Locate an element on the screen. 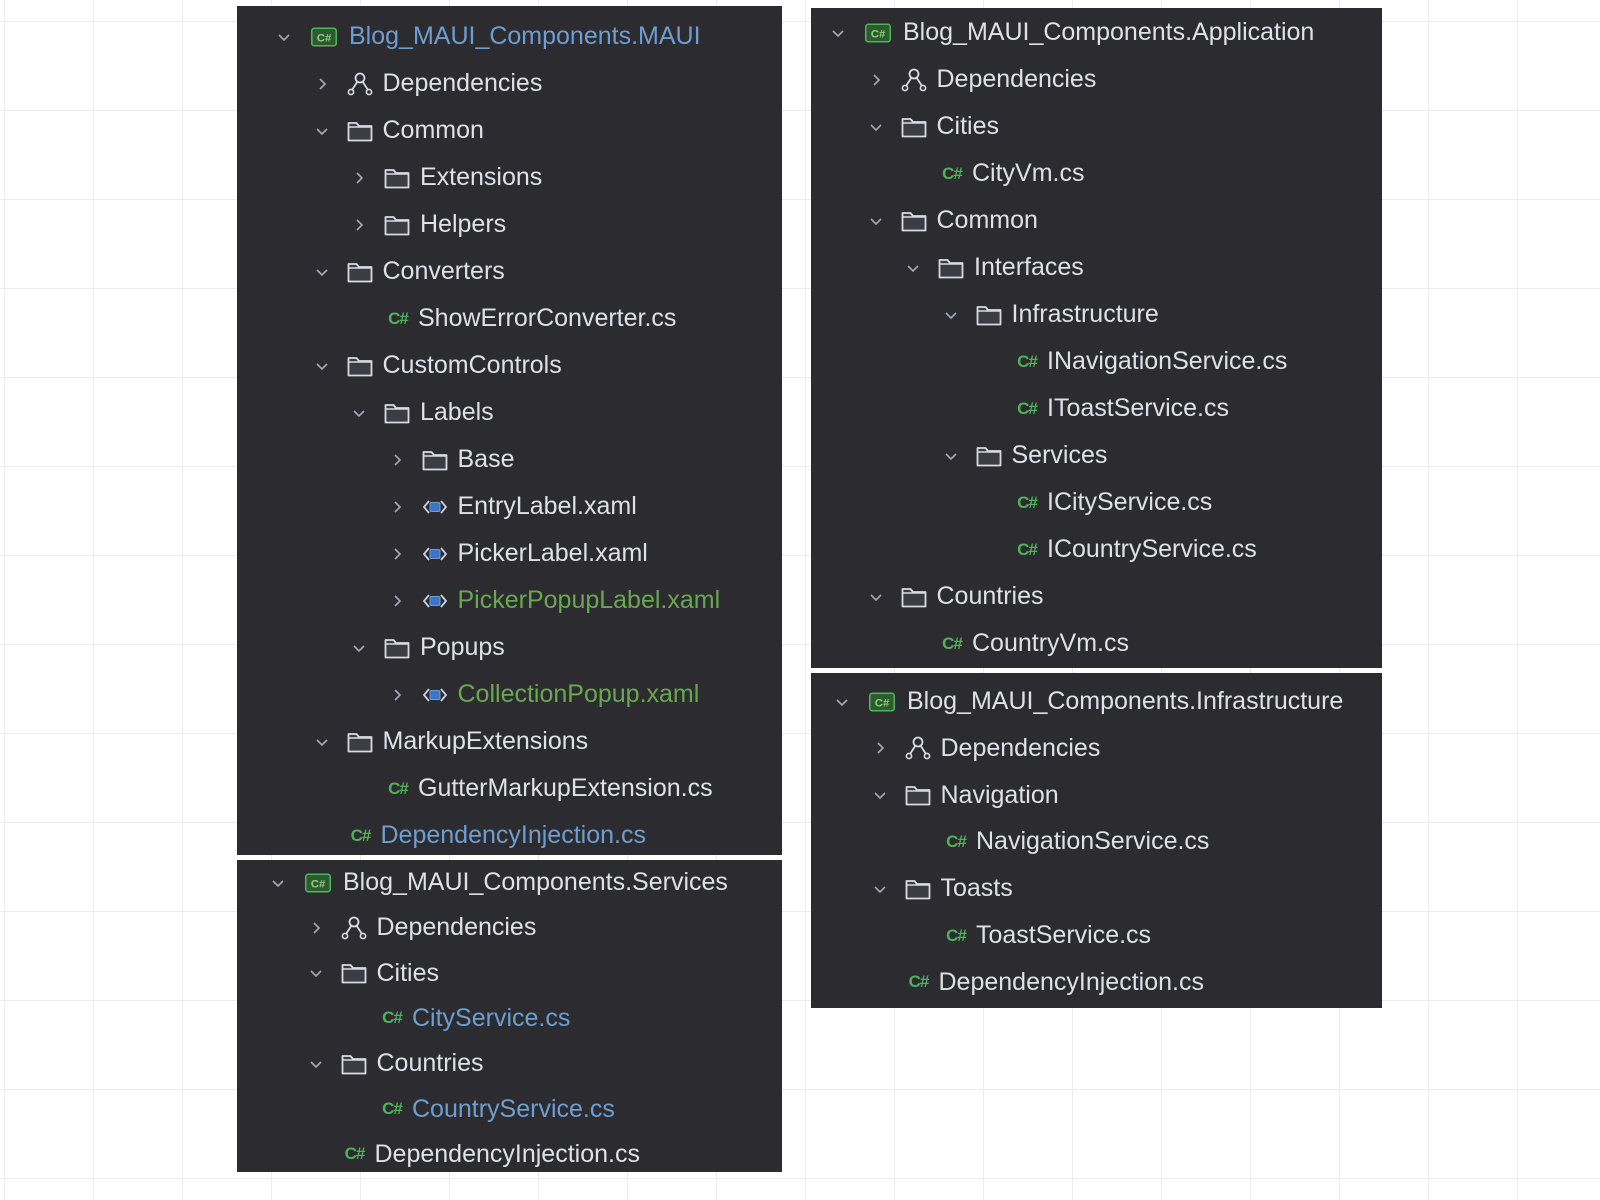  tree-item: PickerLabel.xaml is located at coordinates (442, 553).